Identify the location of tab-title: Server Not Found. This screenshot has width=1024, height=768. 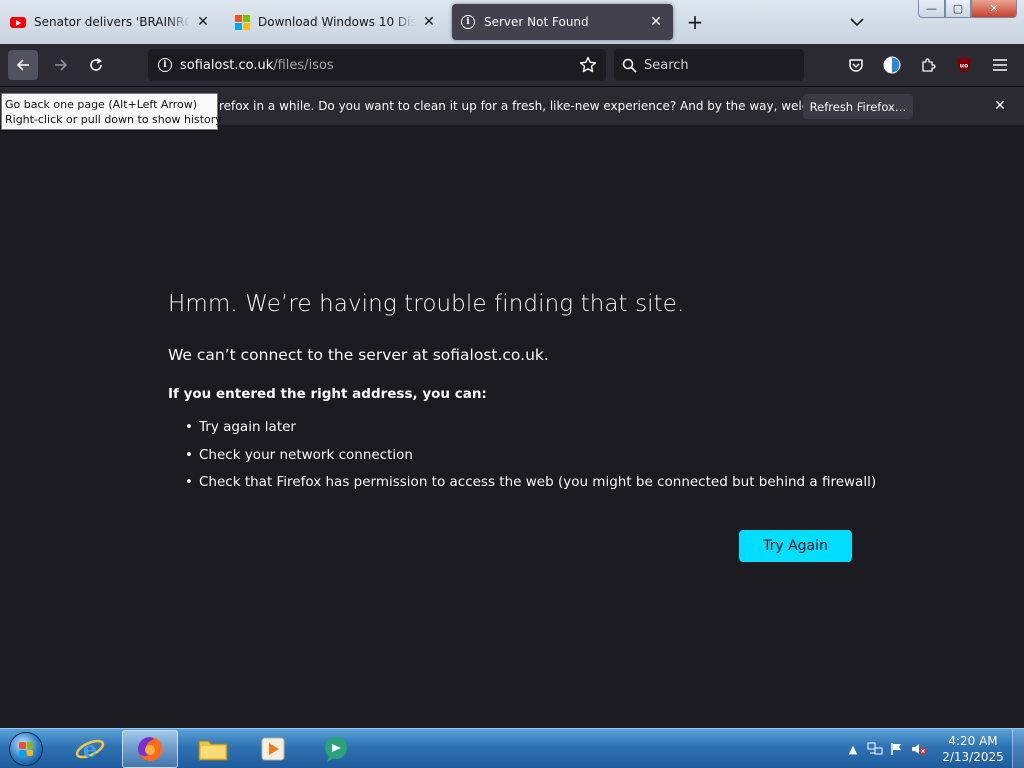
(536, 22).